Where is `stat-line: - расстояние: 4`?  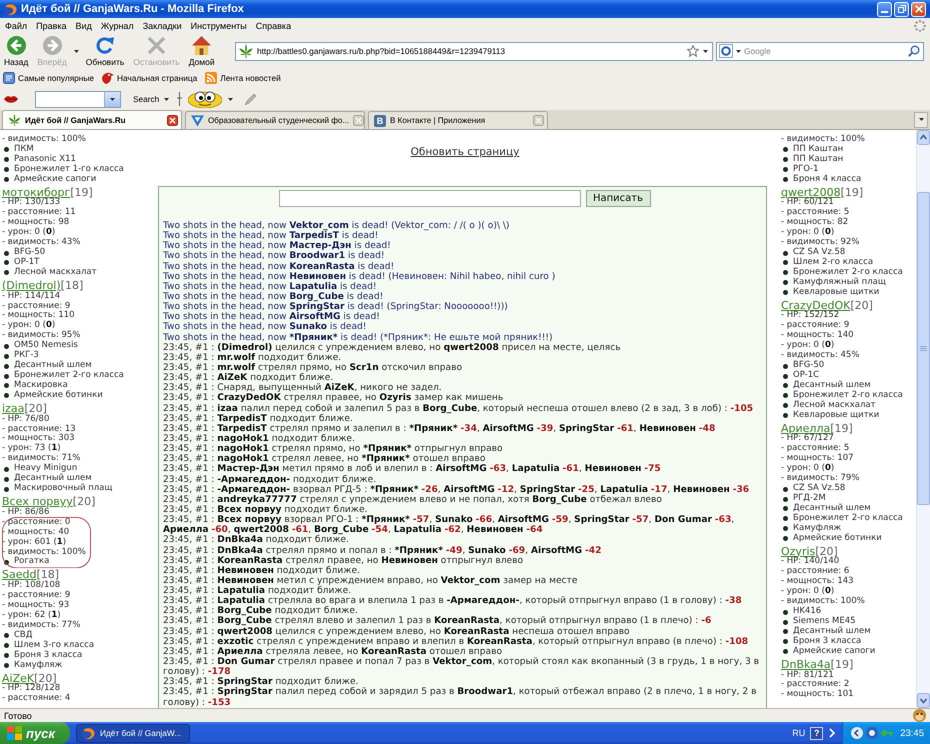
stat-line: - расстояние: 4 is located at coordinates (36, 699).